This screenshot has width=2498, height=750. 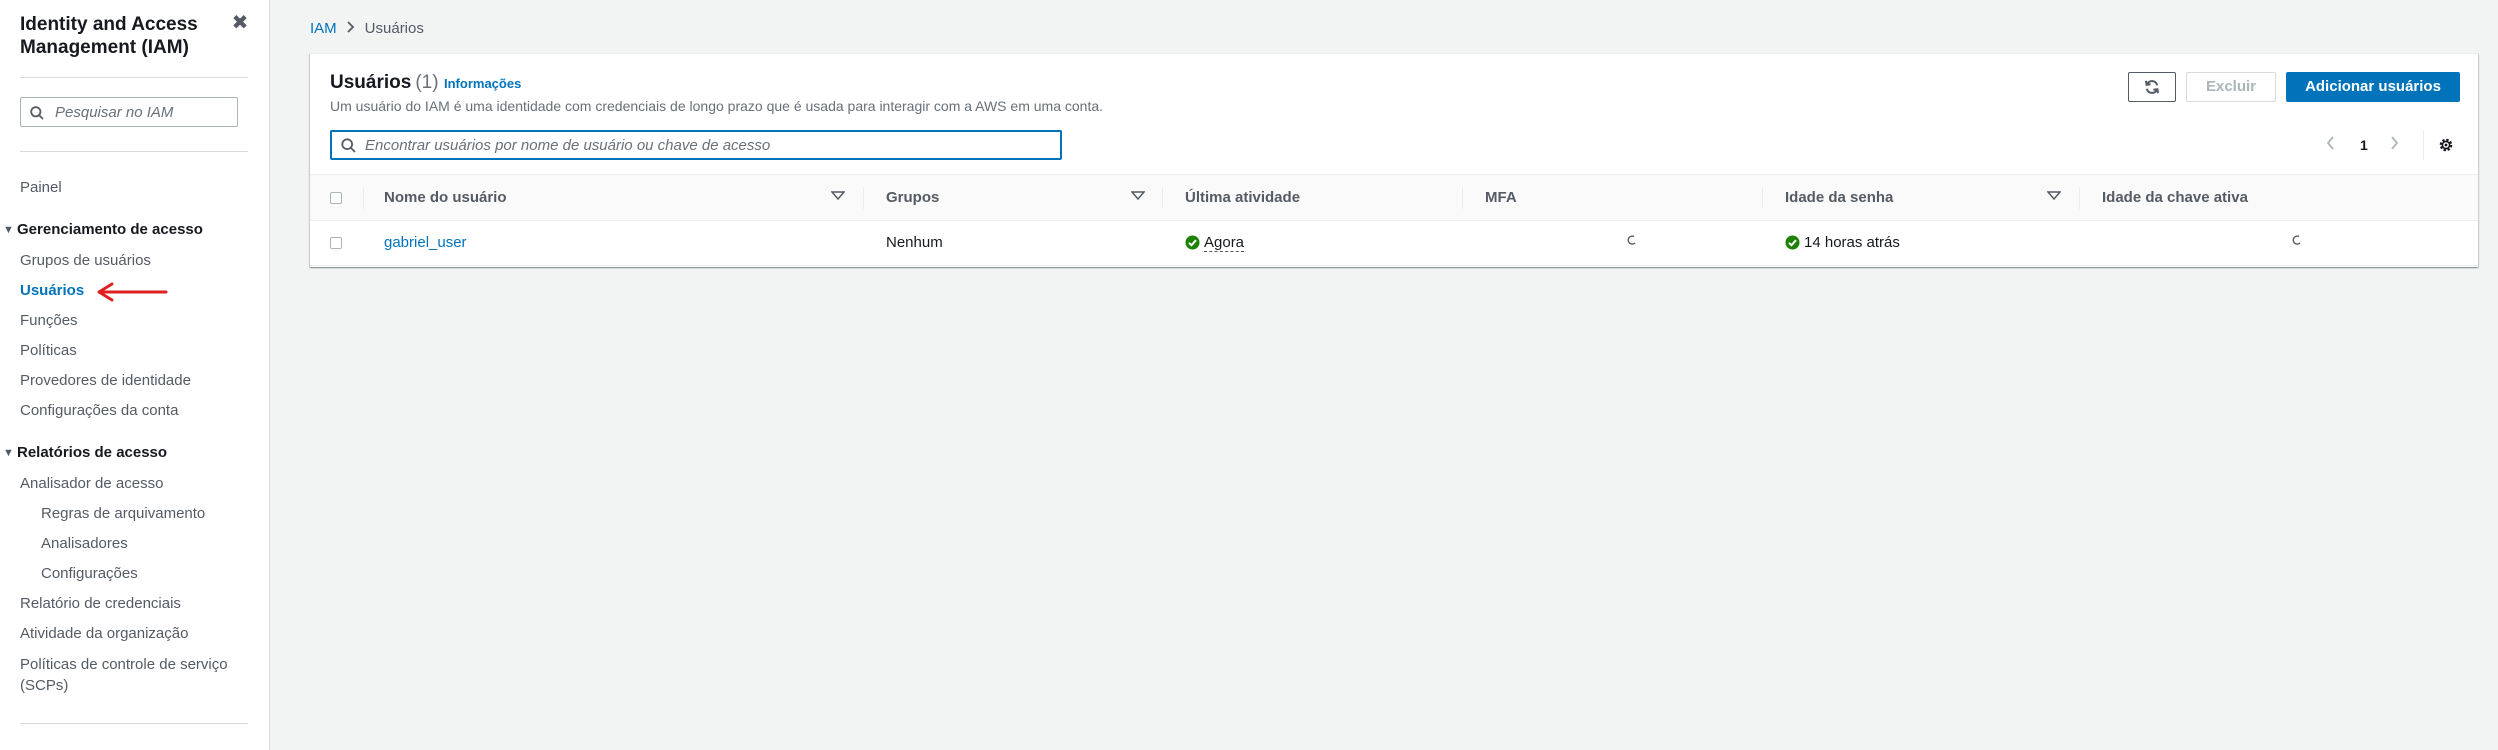 What do you see at coordinates (371, 82) in the screenshot?
I see `users-title: Usuários` at bounding box center [371, 82].